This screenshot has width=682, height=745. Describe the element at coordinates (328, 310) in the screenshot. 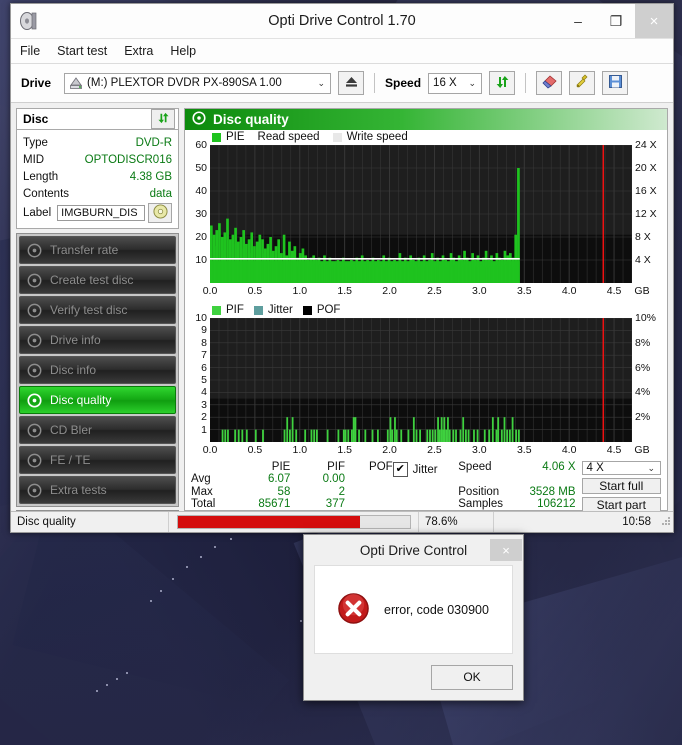

I see `legend-label-pof: POF` at that location.